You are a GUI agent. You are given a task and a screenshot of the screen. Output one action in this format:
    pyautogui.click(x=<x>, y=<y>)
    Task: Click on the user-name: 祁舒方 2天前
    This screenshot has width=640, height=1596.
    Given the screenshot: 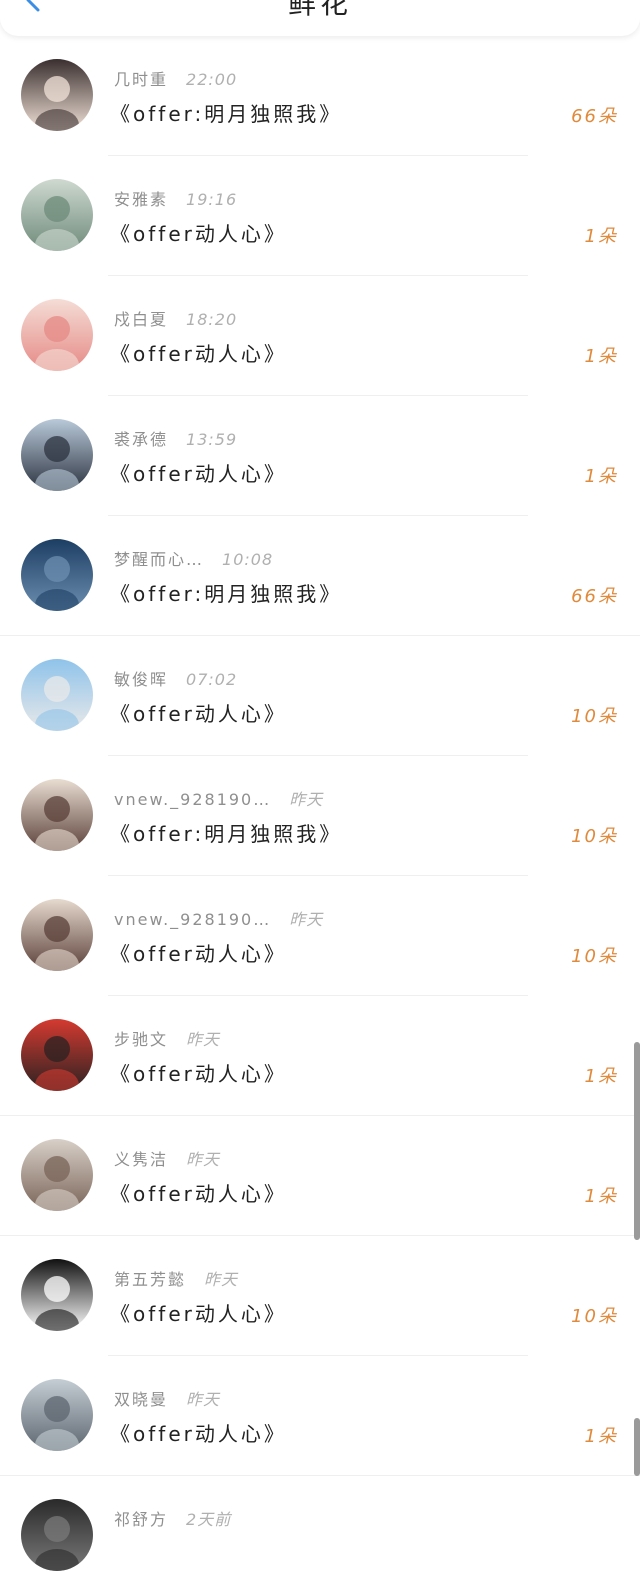 What is the action you would take?
    pyautogui.click(x=172, y=1518)
    